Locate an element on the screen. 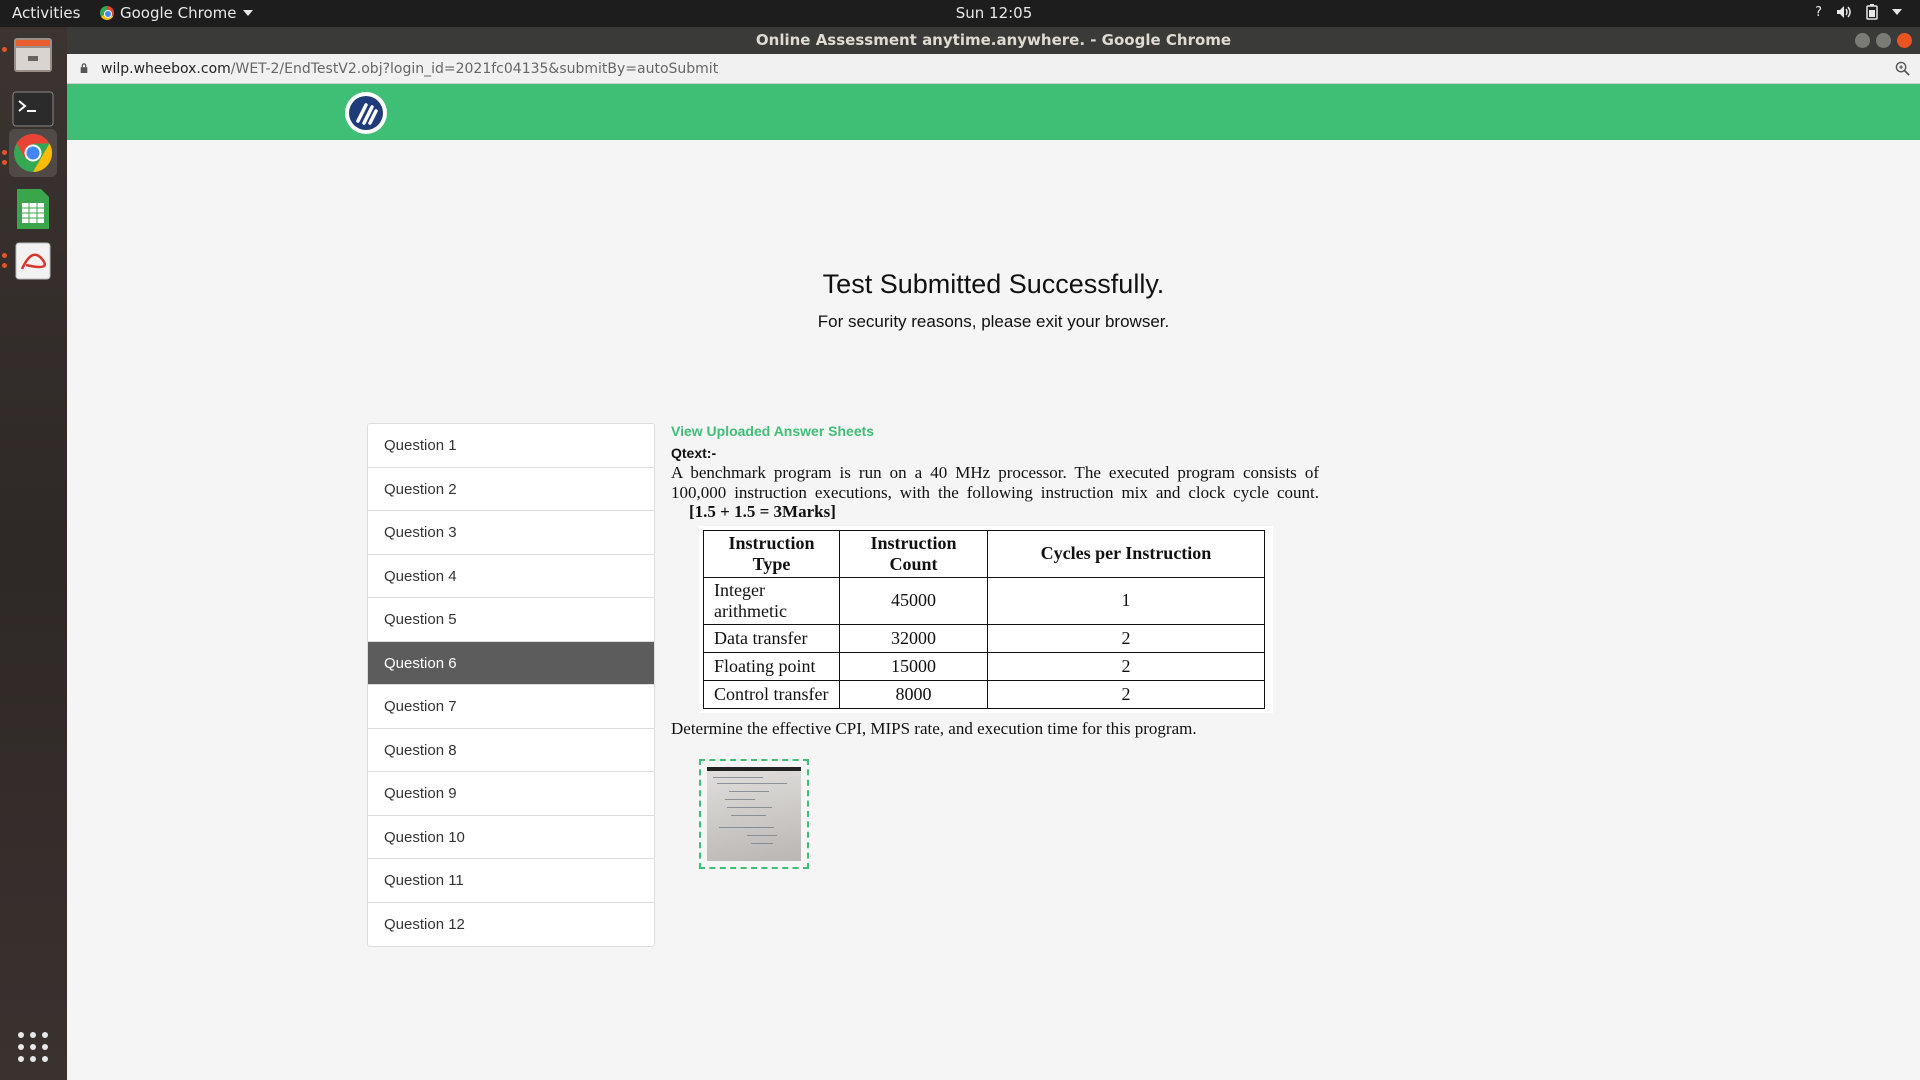 The image size is (1920, 1080). answer-sheet-image is located at coordinates (754, 814).